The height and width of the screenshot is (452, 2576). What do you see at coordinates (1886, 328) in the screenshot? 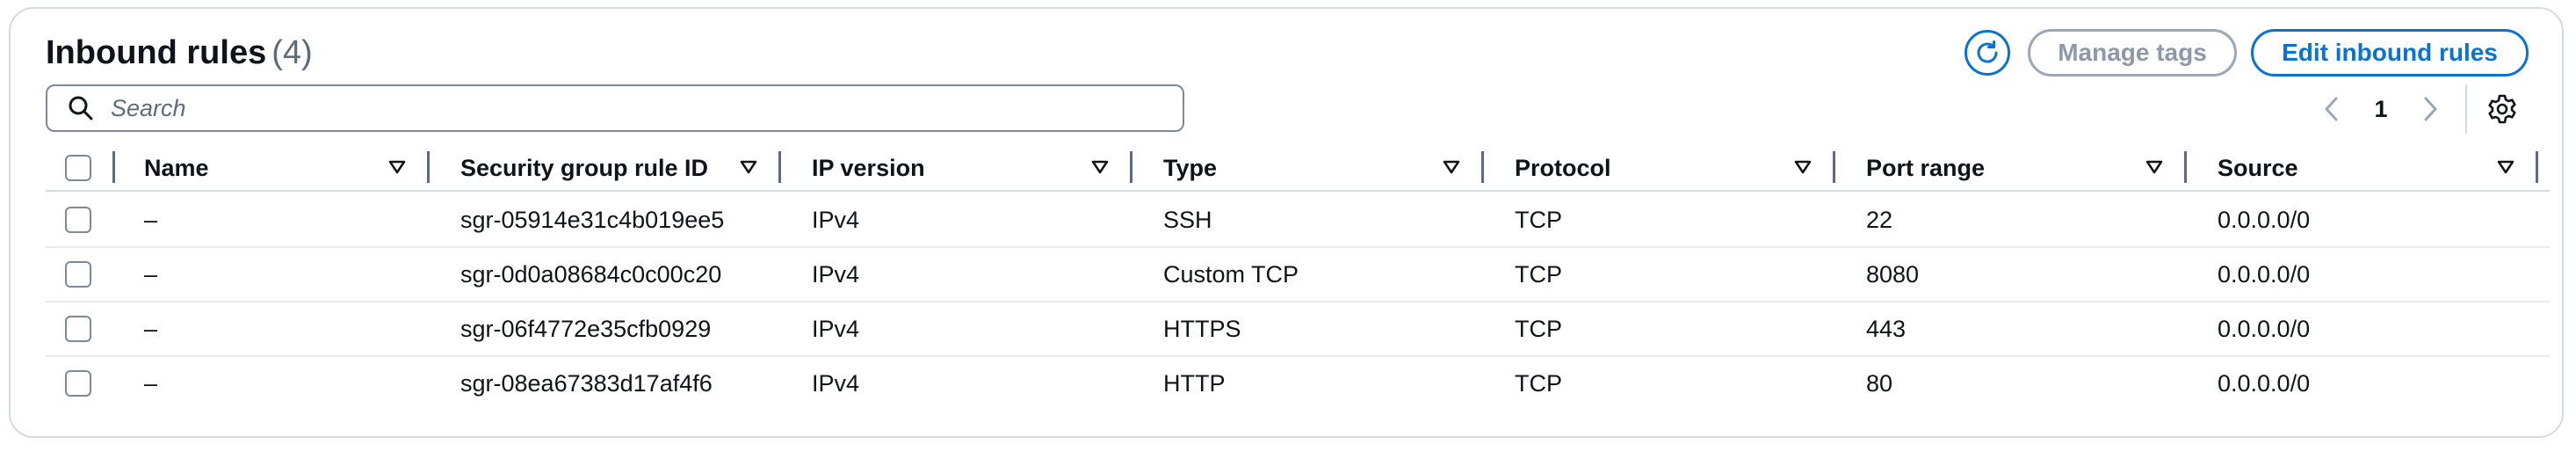
I see `cell-port-range: 443` at bounding box center [1886, 328].